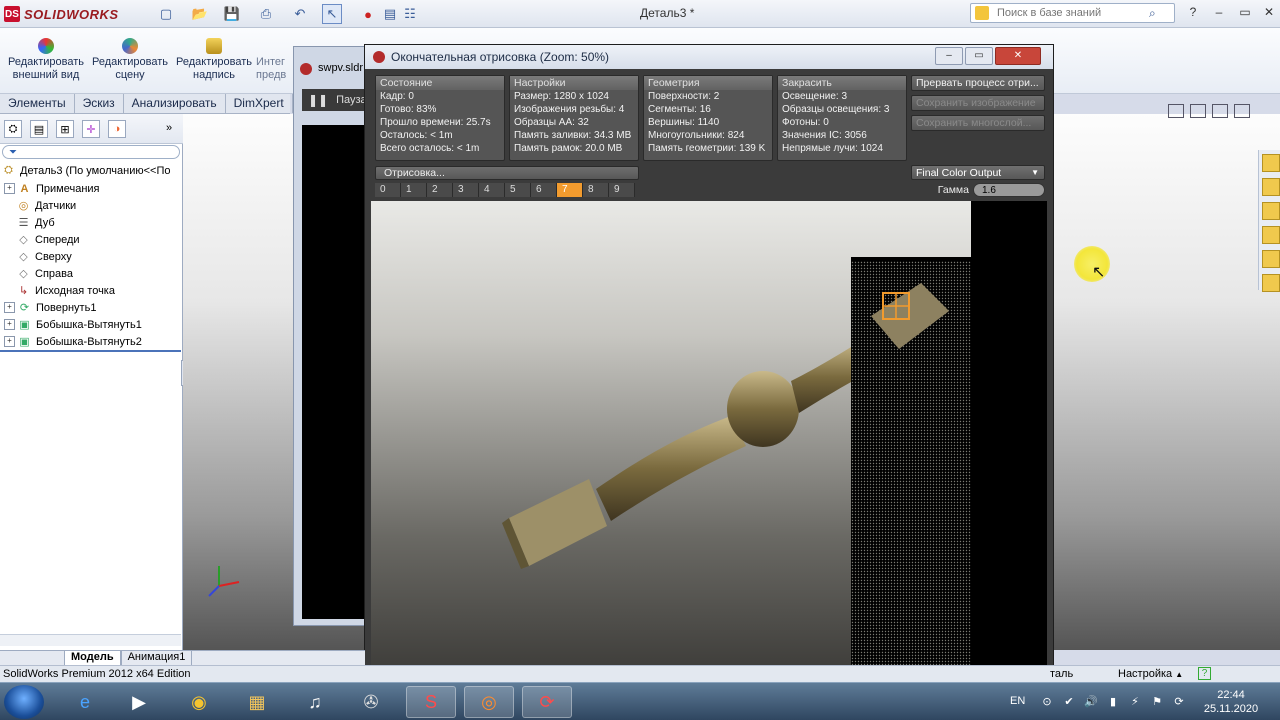 This screenshot has width=1280, height=720. What do you see at coordinates (106, 222) in the screenshot?
I see `tree-item-material: ☰ Дуб` at bounding box center [106, 222].